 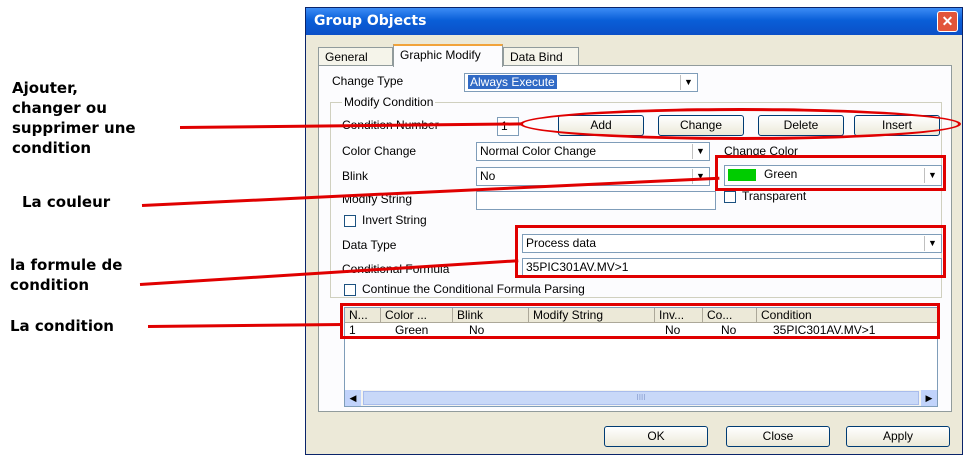 I want to click on annotation-formula: la formule de condition, so click(x=66, y=275).